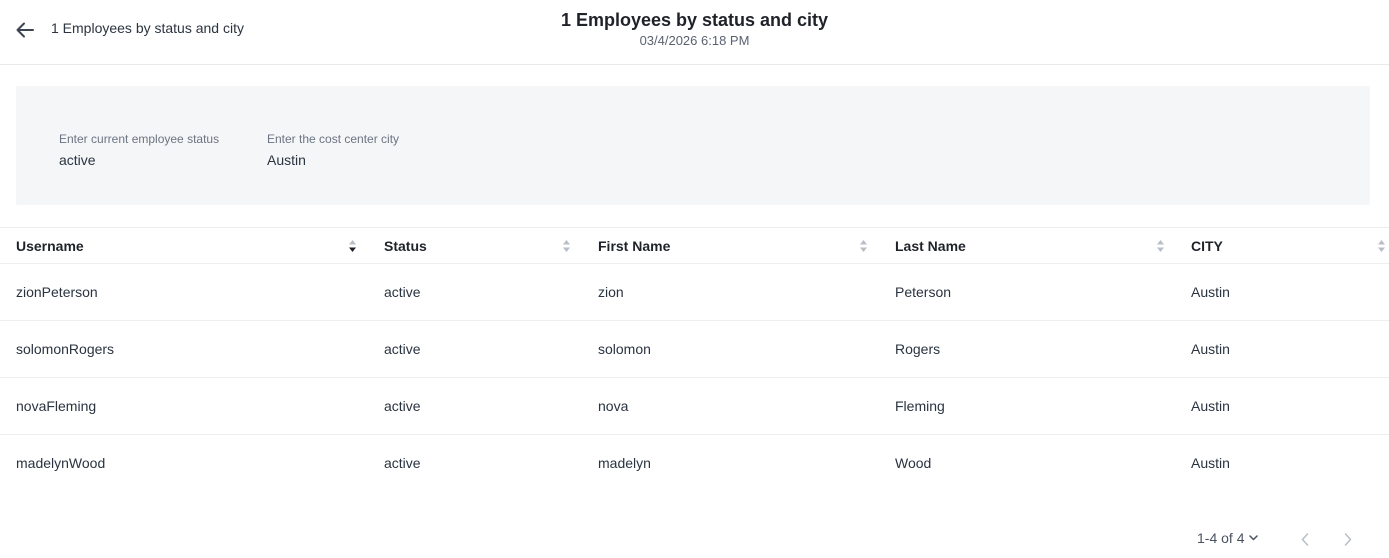  What do you see at coordinates (613, 406) in the screenshot?
I see `cell-first-name: nova` at bounding box center [613, 406].